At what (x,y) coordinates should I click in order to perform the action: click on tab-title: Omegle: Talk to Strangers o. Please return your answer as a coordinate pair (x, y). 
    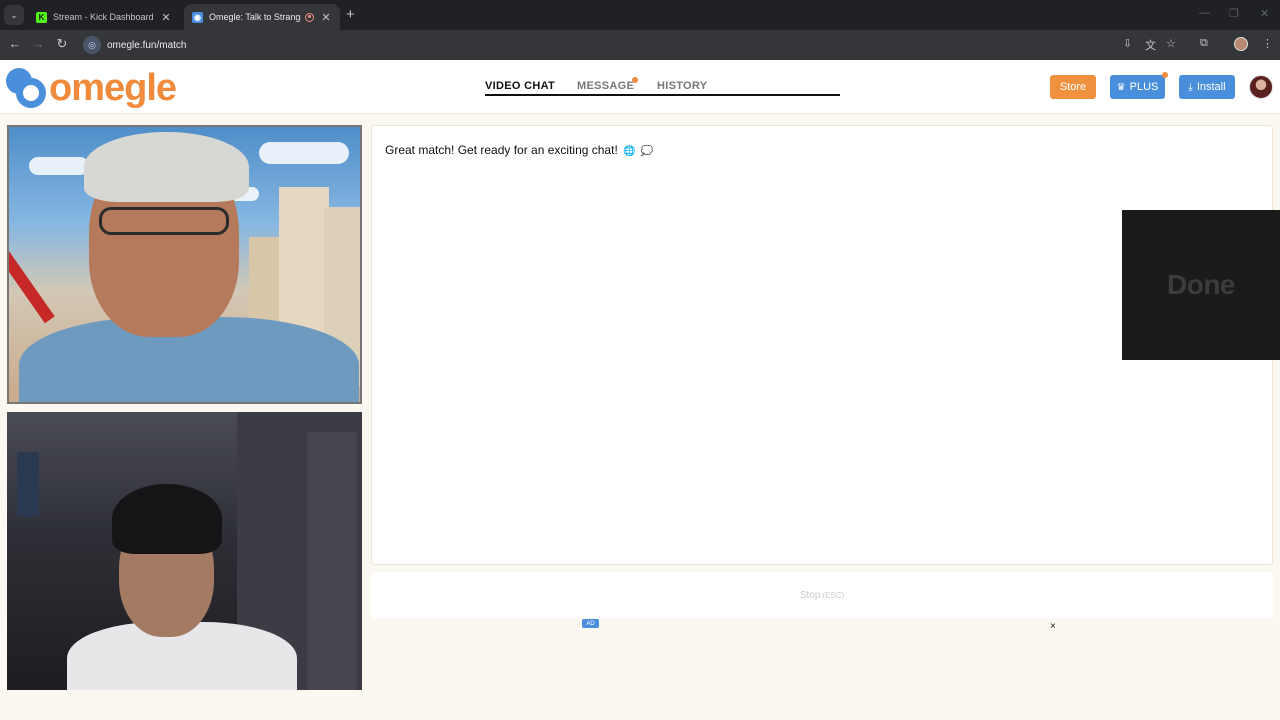
    Looking at the image, I should click on (255, 17).